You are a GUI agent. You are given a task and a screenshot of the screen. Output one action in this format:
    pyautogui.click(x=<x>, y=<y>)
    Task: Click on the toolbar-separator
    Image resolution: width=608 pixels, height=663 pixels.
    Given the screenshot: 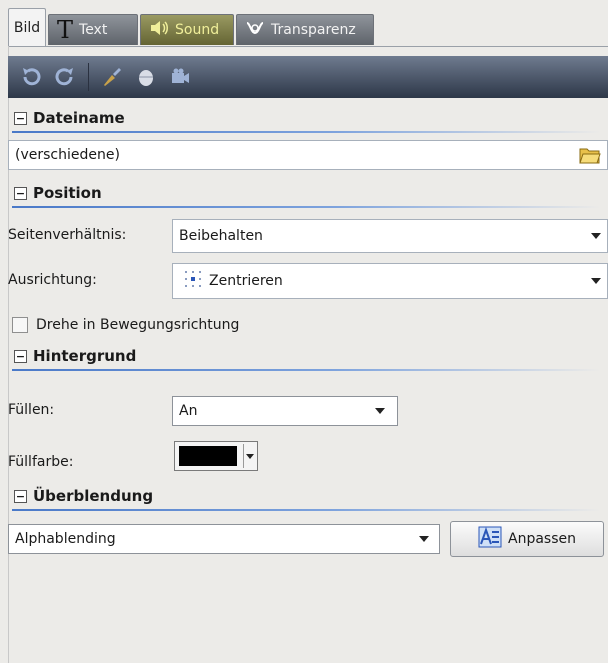 What is the action you would take?
    pyautogui.click(x=88, y=77)
    